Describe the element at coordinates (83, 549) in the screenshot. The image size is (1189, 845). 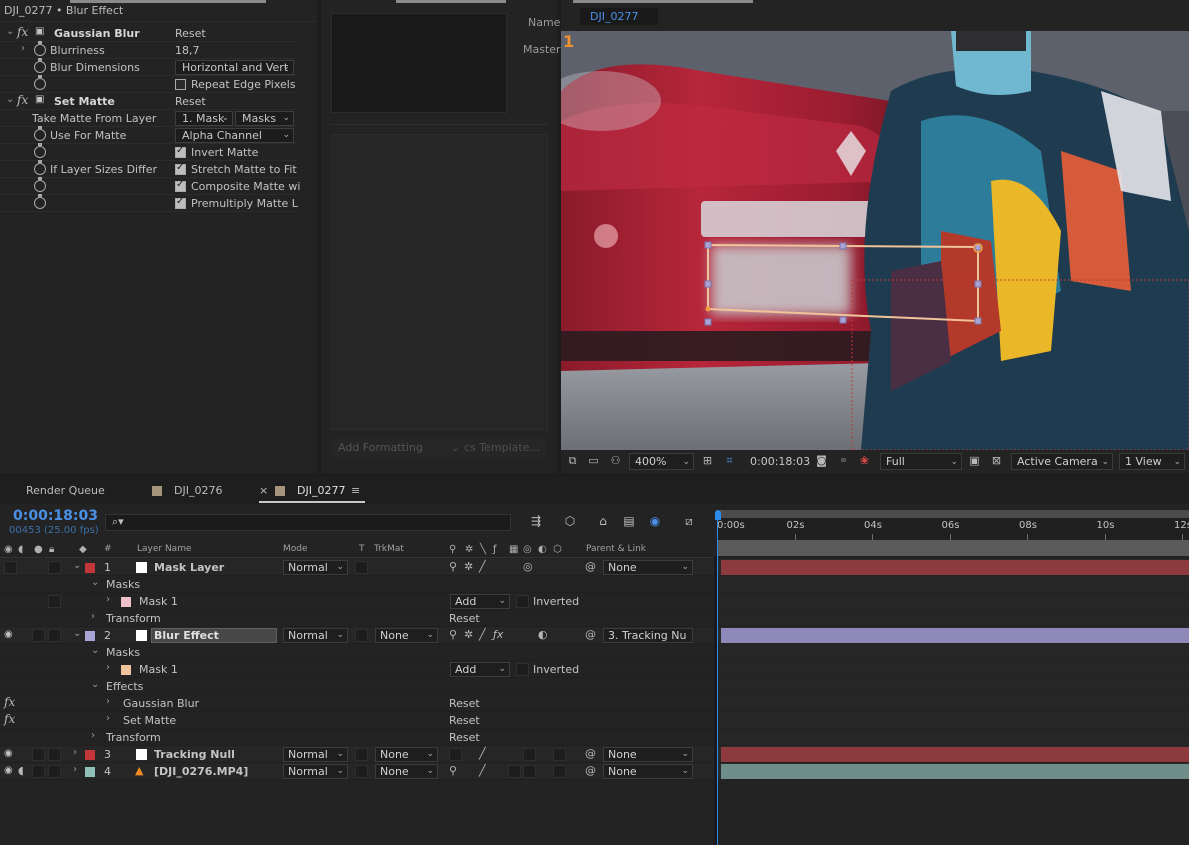
I see `label-tag-icon: ◆` at that location.